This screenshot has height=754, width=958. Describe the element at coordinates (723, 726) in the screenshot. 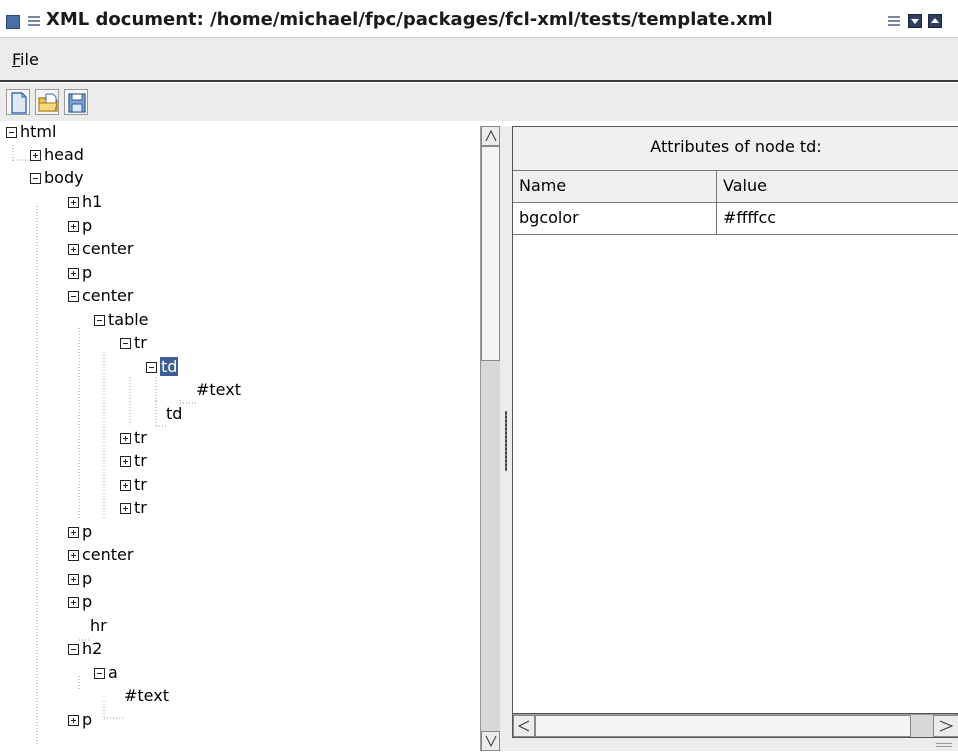

I see `hscroll-thumb` at that location.